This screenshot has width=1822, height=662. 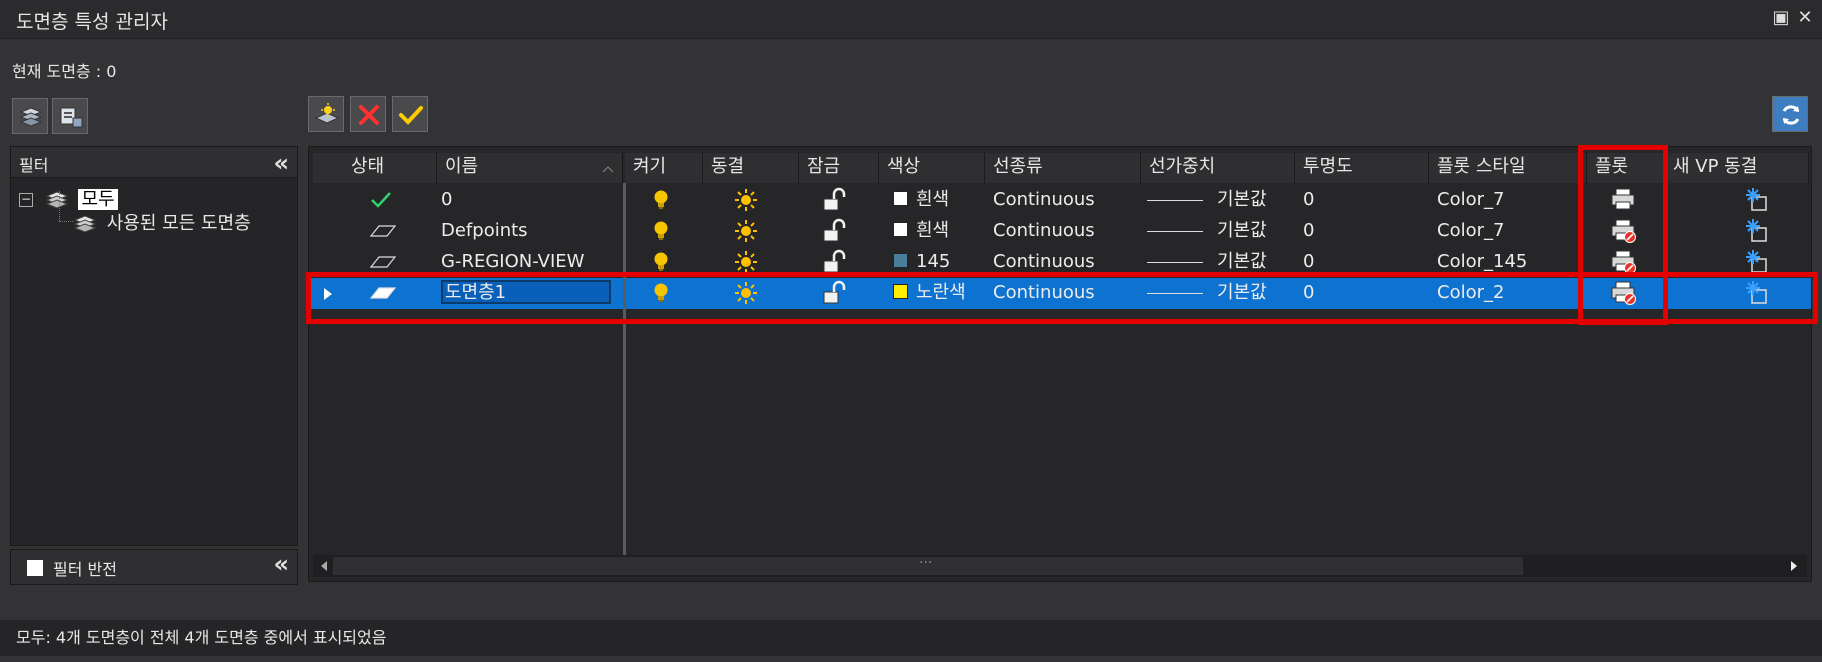 I want to click on col-transparency: 투명도, so click(x=1362, y=168).